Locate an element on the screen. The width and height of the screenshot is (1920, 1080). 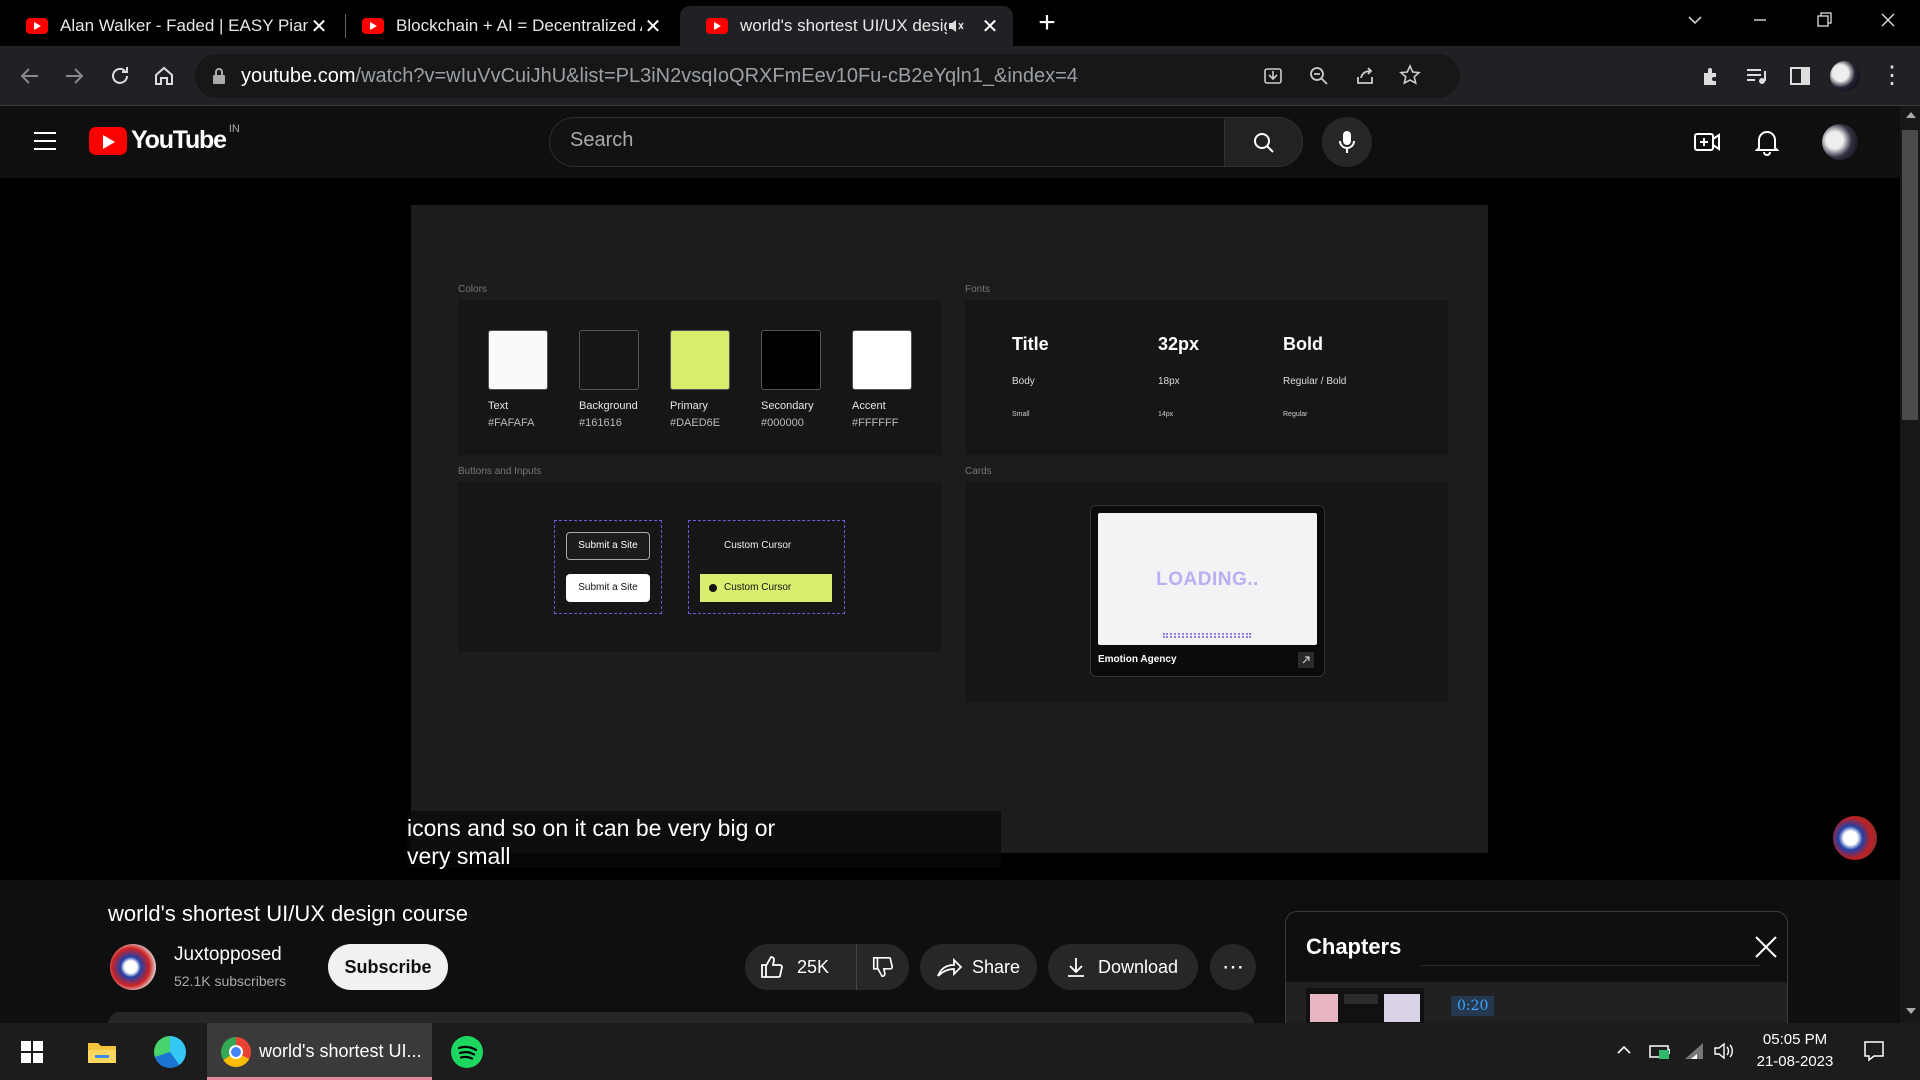
search-button is located at coordinates (1263, 142).